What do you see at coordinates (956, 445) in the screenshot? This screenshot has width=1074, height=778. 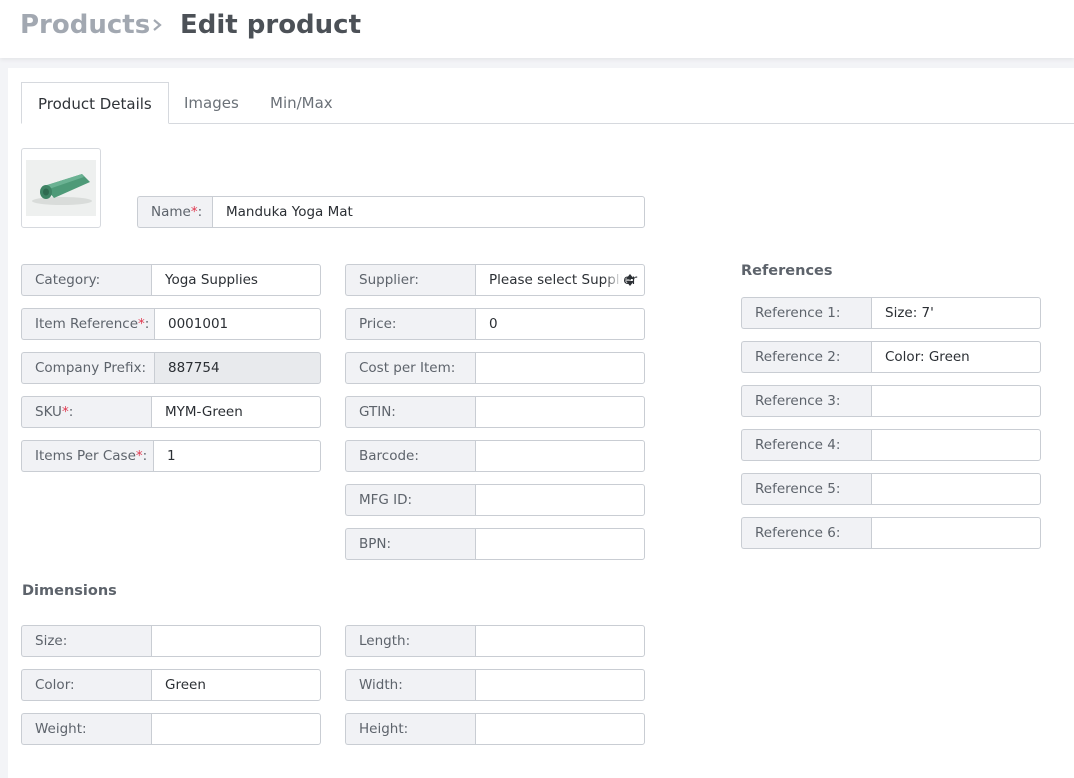 I see `reference-4-input` at bounding box center [956, 445].